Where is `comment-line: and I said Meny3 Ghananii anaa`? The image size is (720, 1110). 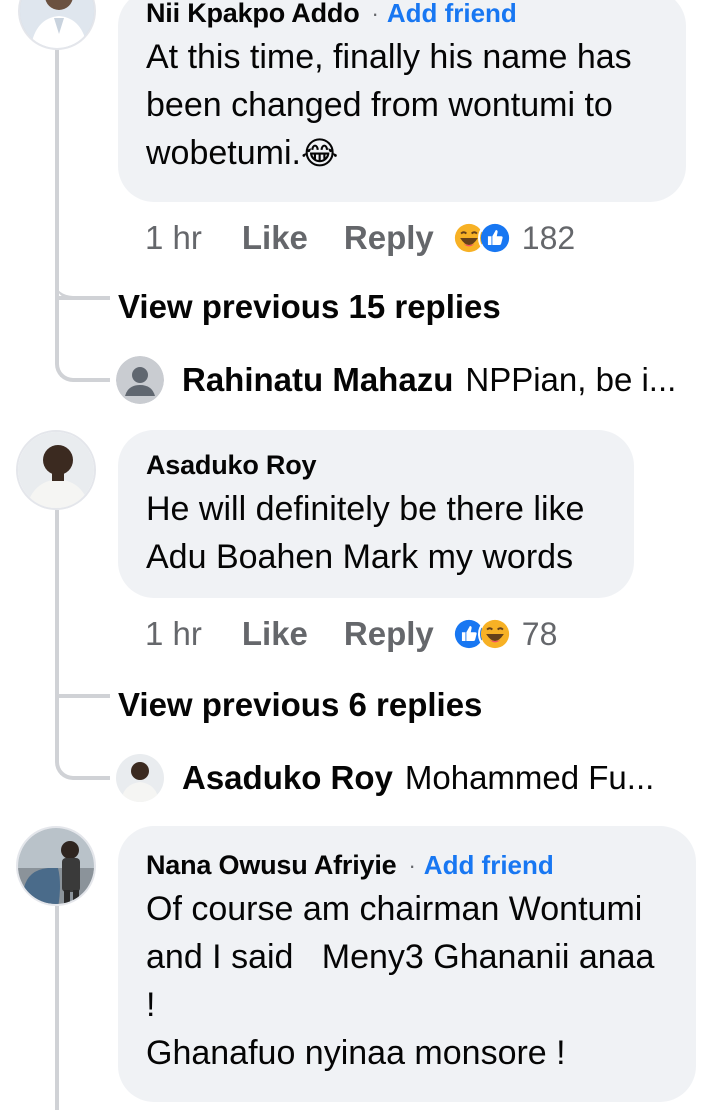 comment-line: and I said Meny3 Ghananii anaa is located at coordinates (400, 957).